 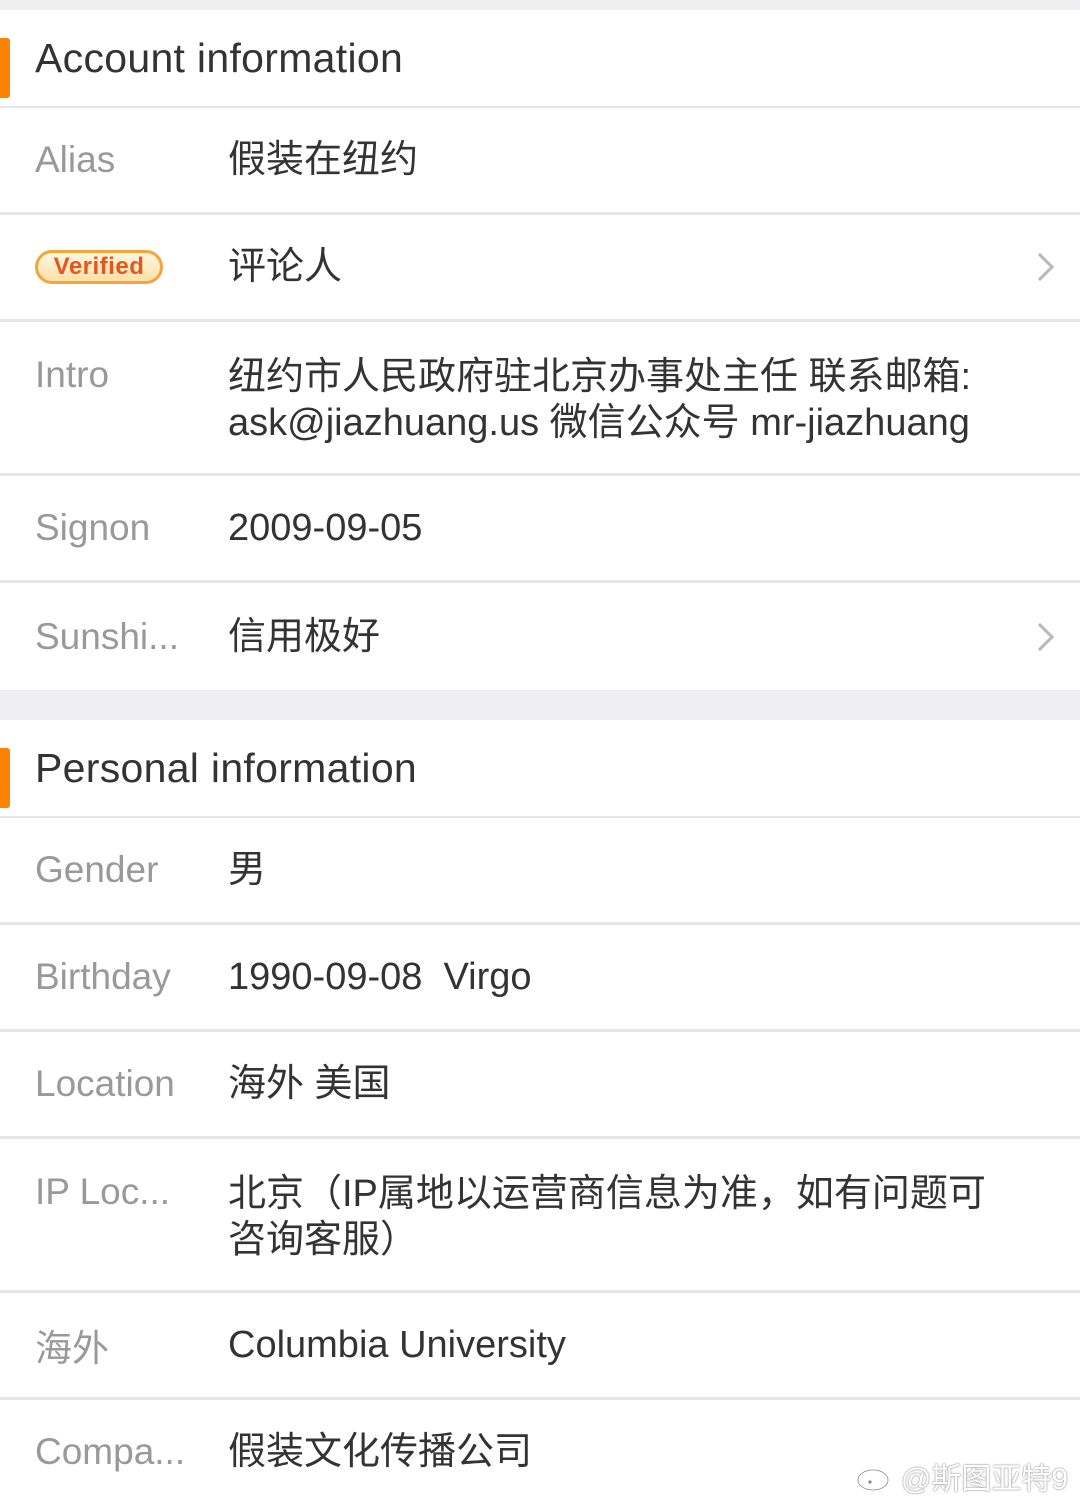 What do you see at coordinates (93, 527) in the screenshot?
I see `signon-label: Signon` at bounding box center [93, 527].